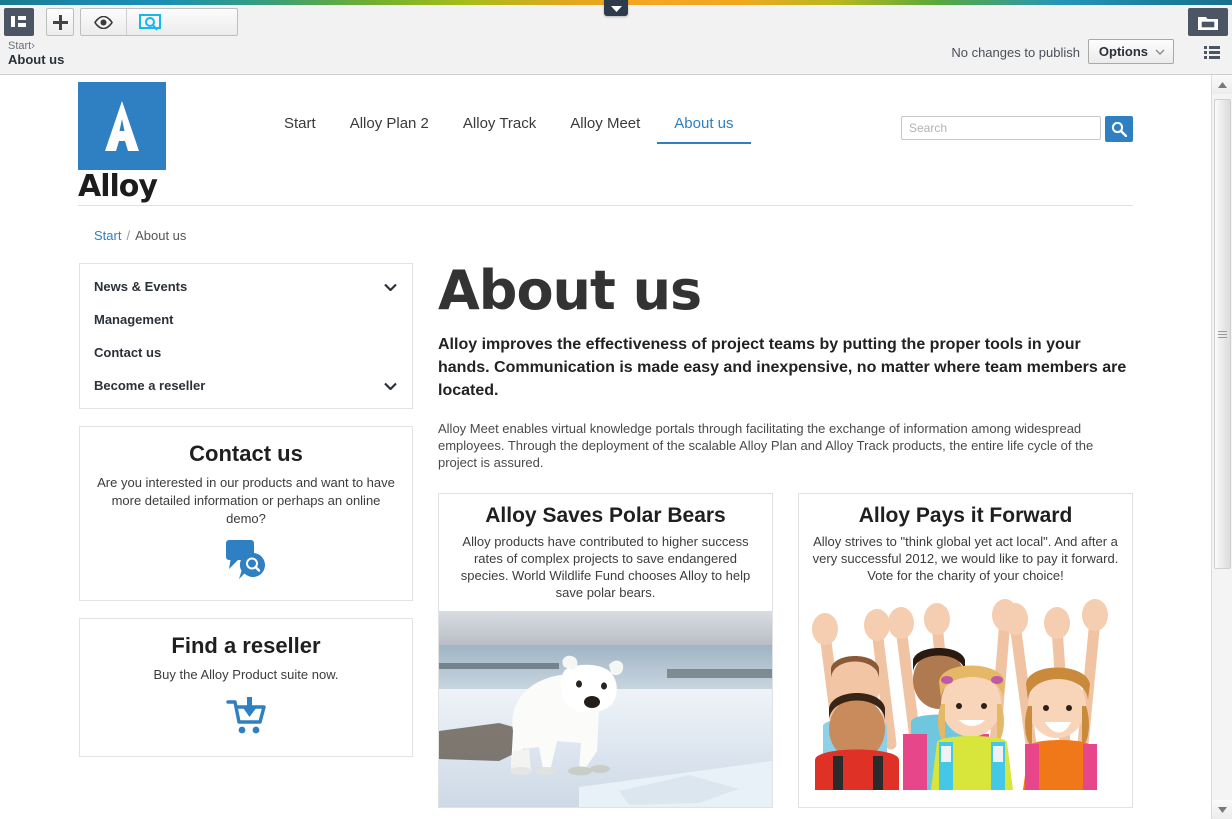  What do you see at coordinates (300, 128) in the screenshot?
I see `nav-item-start: Start` at bounding box center [300, 128].